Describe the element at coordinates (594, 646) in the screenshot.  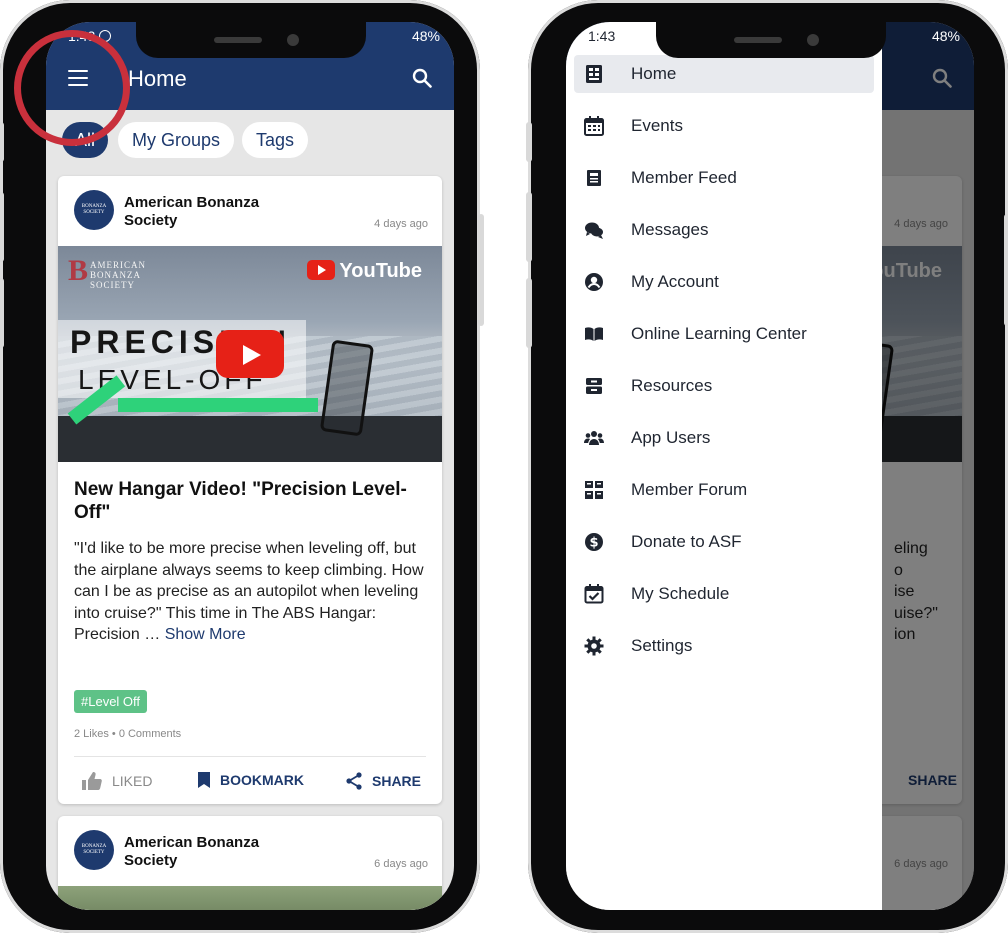
I see `gear-icon` at that location.